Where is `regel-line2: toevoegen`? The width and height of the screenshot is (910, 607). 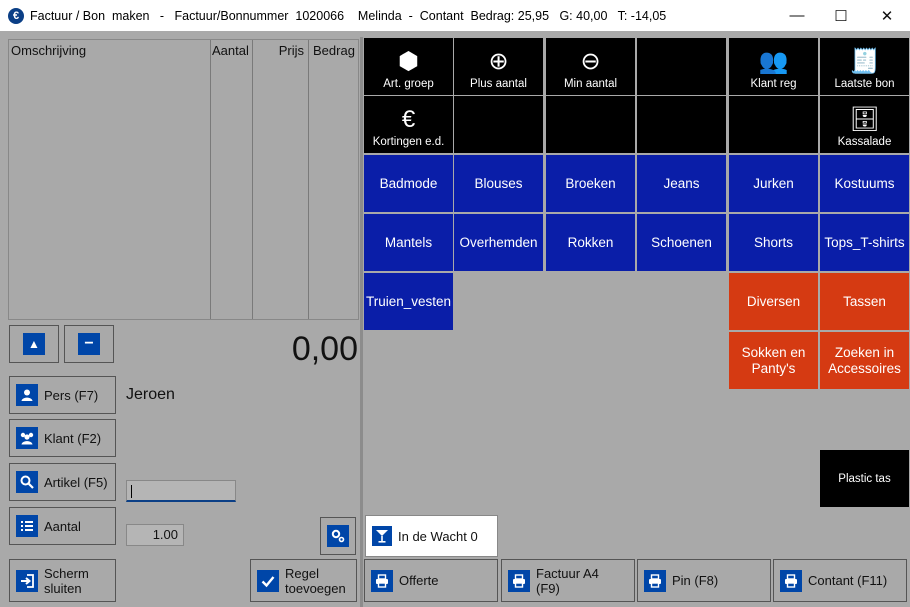
regel-line2: toevoegen is located at coordinates (315, 588).